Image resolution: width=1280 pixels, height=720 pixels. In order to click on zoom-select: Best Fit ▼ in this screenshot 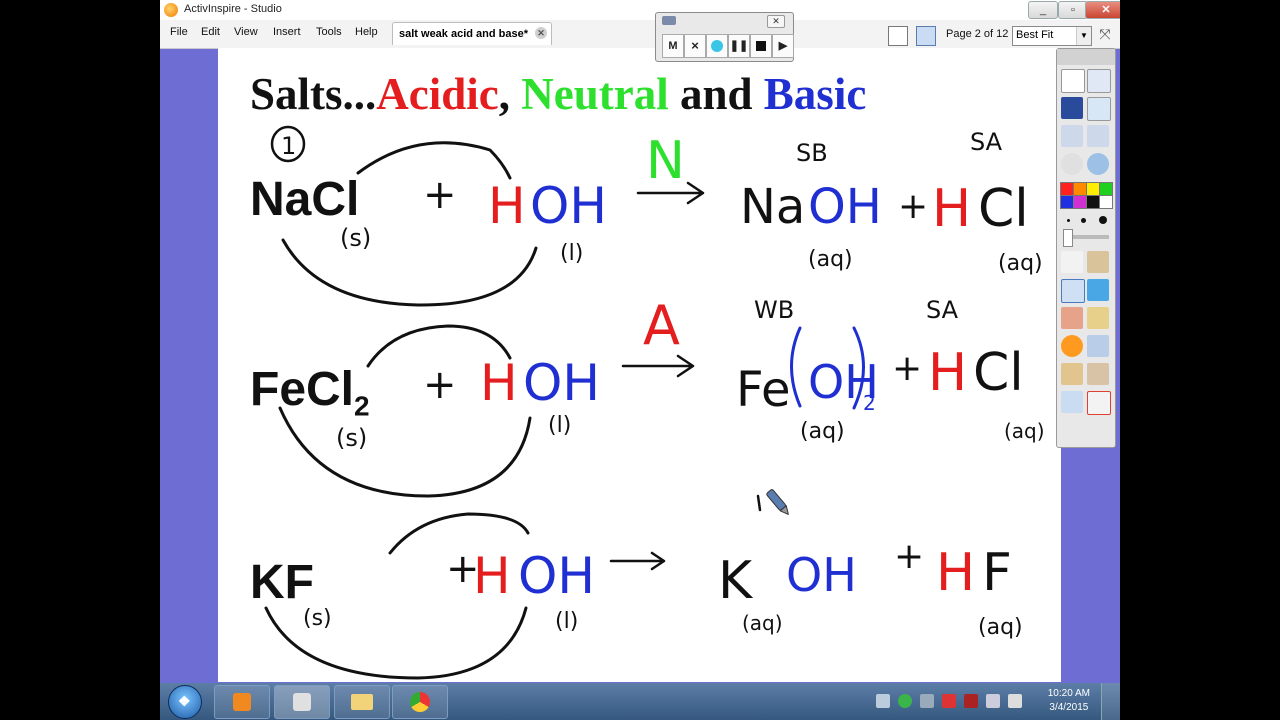, I will do `click(1052, 36)`.